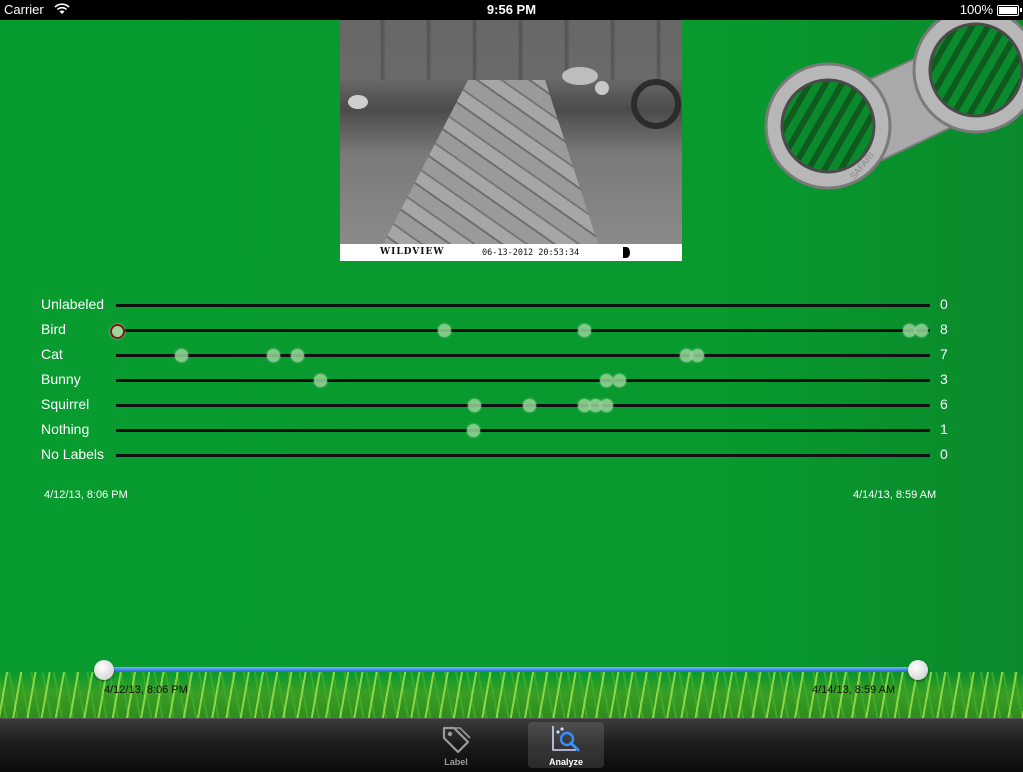  What do you see at coordinates (514, 98) in the screenshot?
I see `photo-animal` at bounding box center [514, 98].